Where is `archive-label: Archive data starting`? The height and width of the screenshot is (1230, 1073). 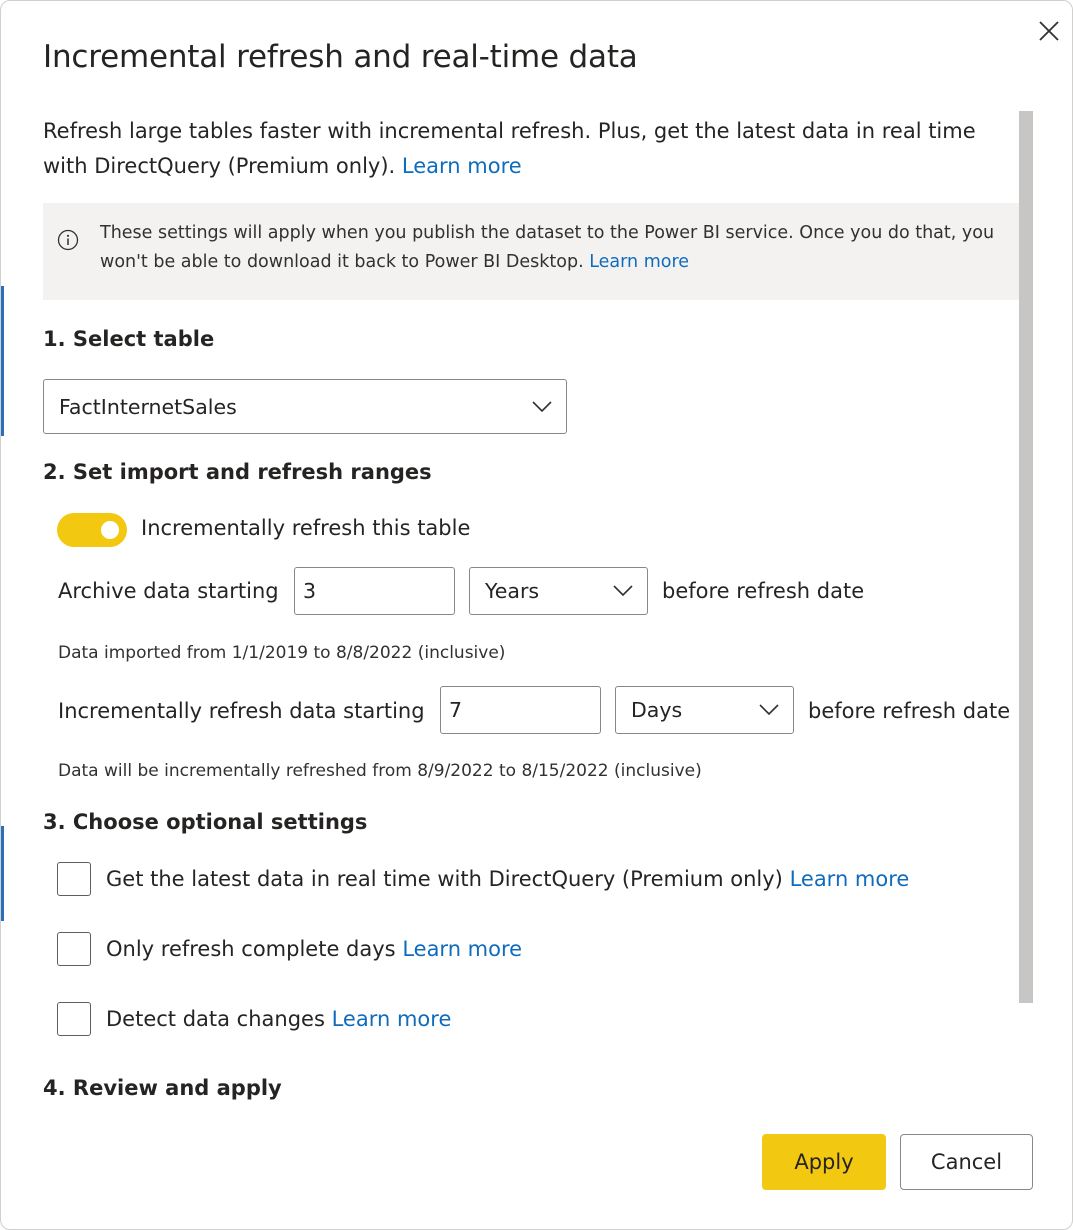
archive-label: Archive data starting is located at coordinates (168, 591).